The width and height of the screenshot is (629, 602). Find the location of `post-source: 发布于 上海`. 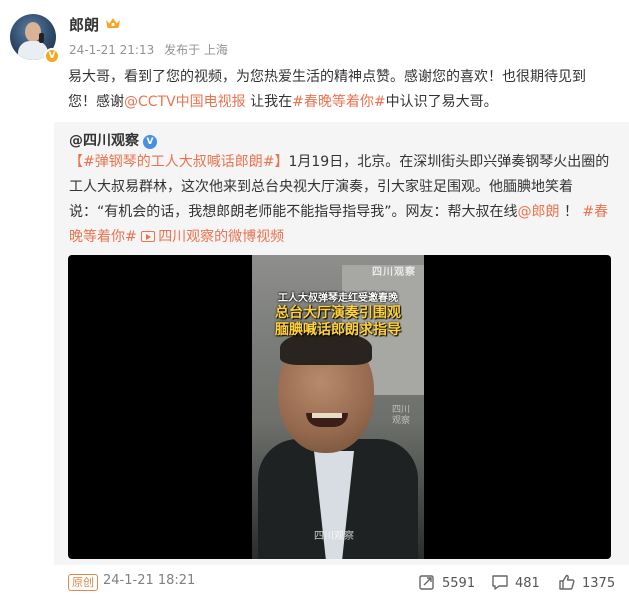

post-source: 发布于 上海 is located at coordinates (196, 50).